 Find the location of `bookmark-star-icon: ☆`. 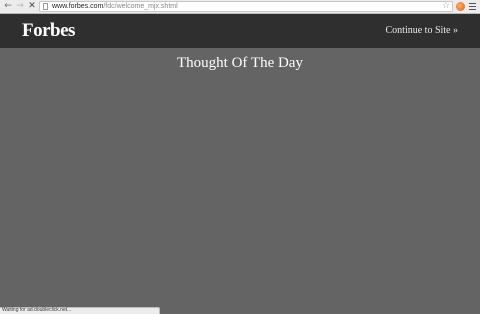

bookmark-star-icon: ☆ is located at coordinates (446, 6).